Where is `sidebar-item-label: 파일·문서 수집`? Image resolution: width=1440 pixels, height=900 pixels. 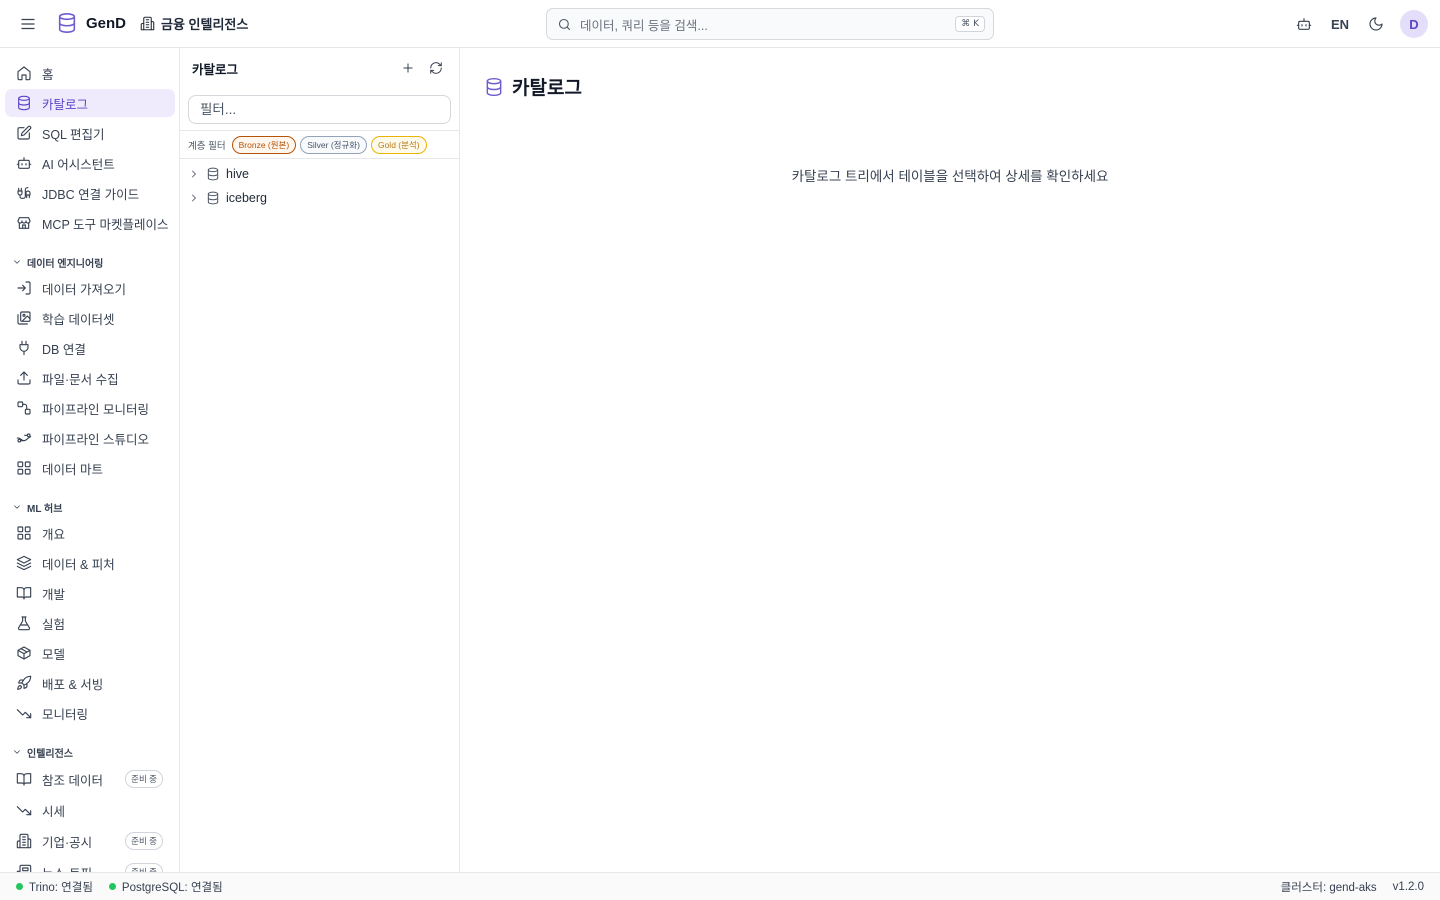
sidebar-item-label: 파일·문서 수집 is located at coordinates (80, 379).